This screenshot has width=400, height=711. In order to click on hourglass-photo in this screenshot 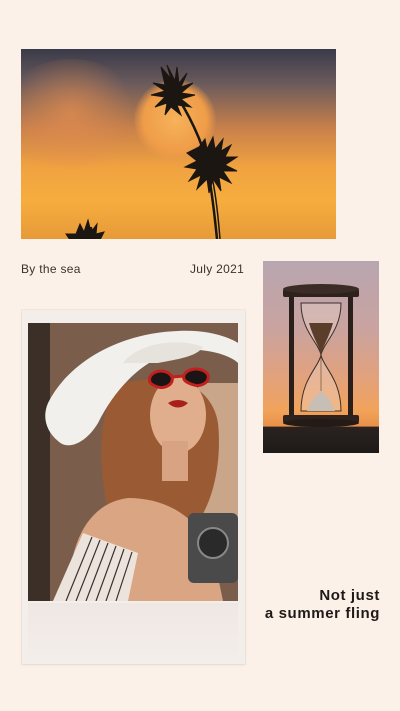, I will do `click(321, 357)`.